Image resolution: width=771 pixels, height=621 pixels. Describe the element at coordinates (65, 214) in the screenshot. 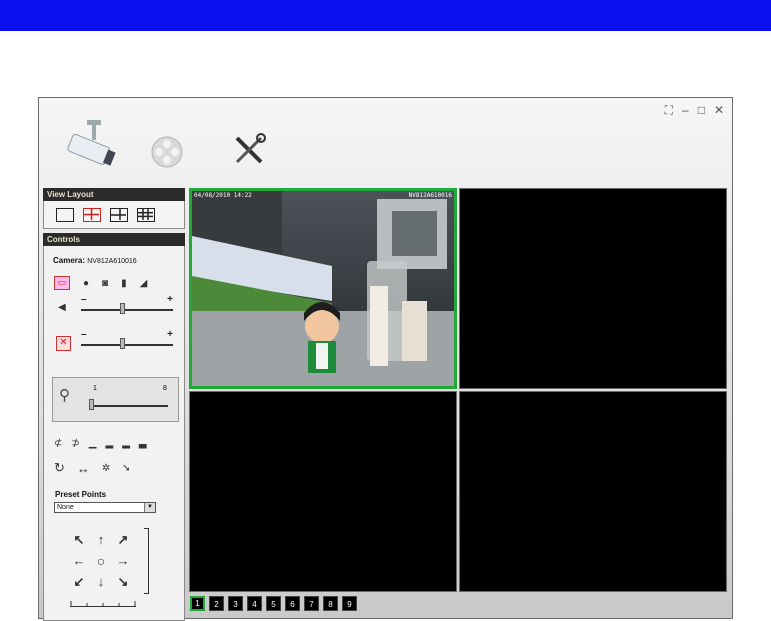

I see `layout-single-icon` at that location.